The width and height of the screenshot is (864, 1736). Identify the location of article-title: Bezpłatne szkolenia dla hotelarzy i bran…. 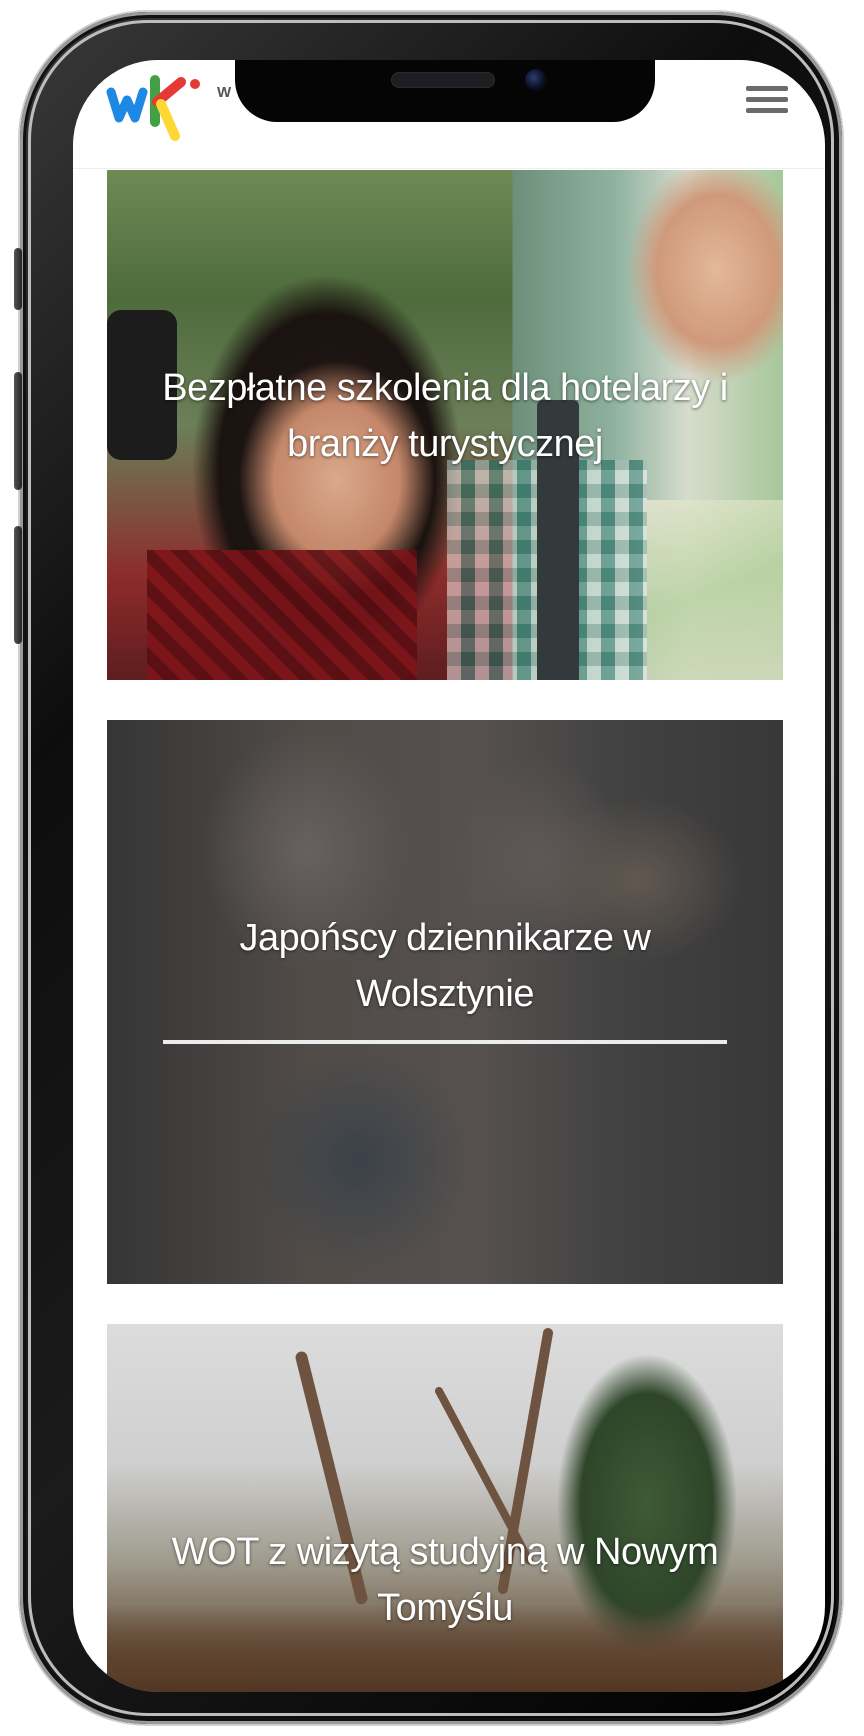
(445, 416).